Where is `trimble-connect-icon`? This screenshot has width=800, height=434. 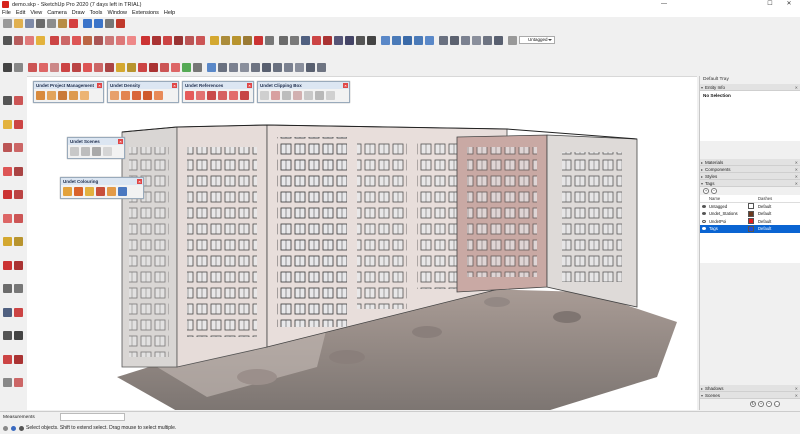
trimble-connect-icon is located at coordinates (321, 67).